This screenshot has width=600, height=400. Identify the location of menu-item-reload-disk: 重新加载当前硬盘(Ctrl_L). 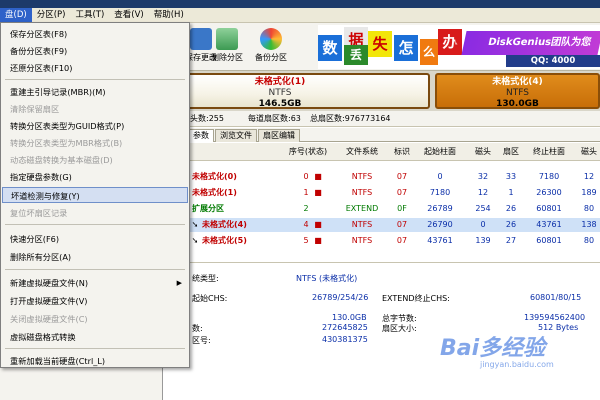
(95, 361).